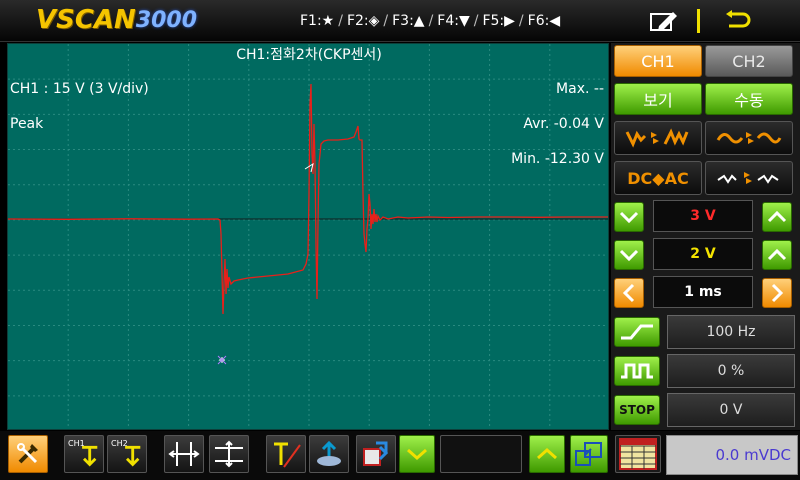 This screenshot has width=800, height=480. I want to click on scroll-down-button, so click(417, 454).